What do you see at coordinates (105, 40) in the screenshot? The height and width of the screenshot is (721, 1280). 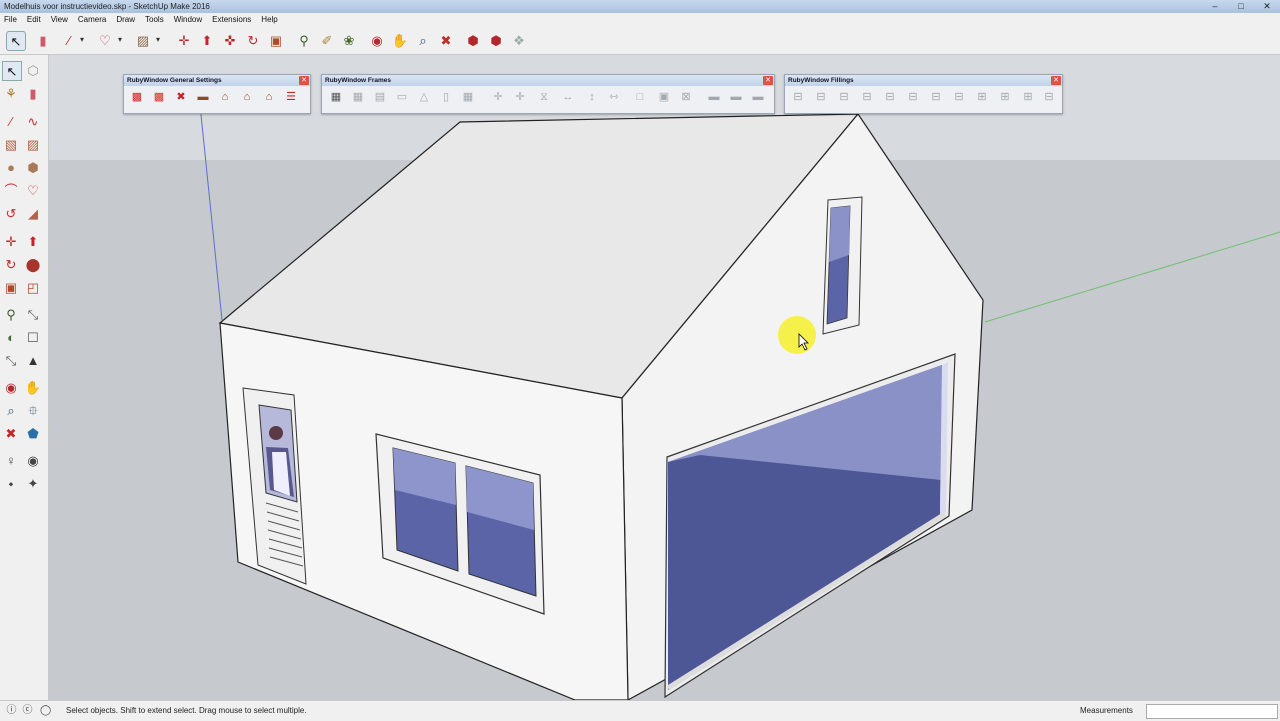 I see `freehand-icon: ♡` at bounding box center [105, 40].